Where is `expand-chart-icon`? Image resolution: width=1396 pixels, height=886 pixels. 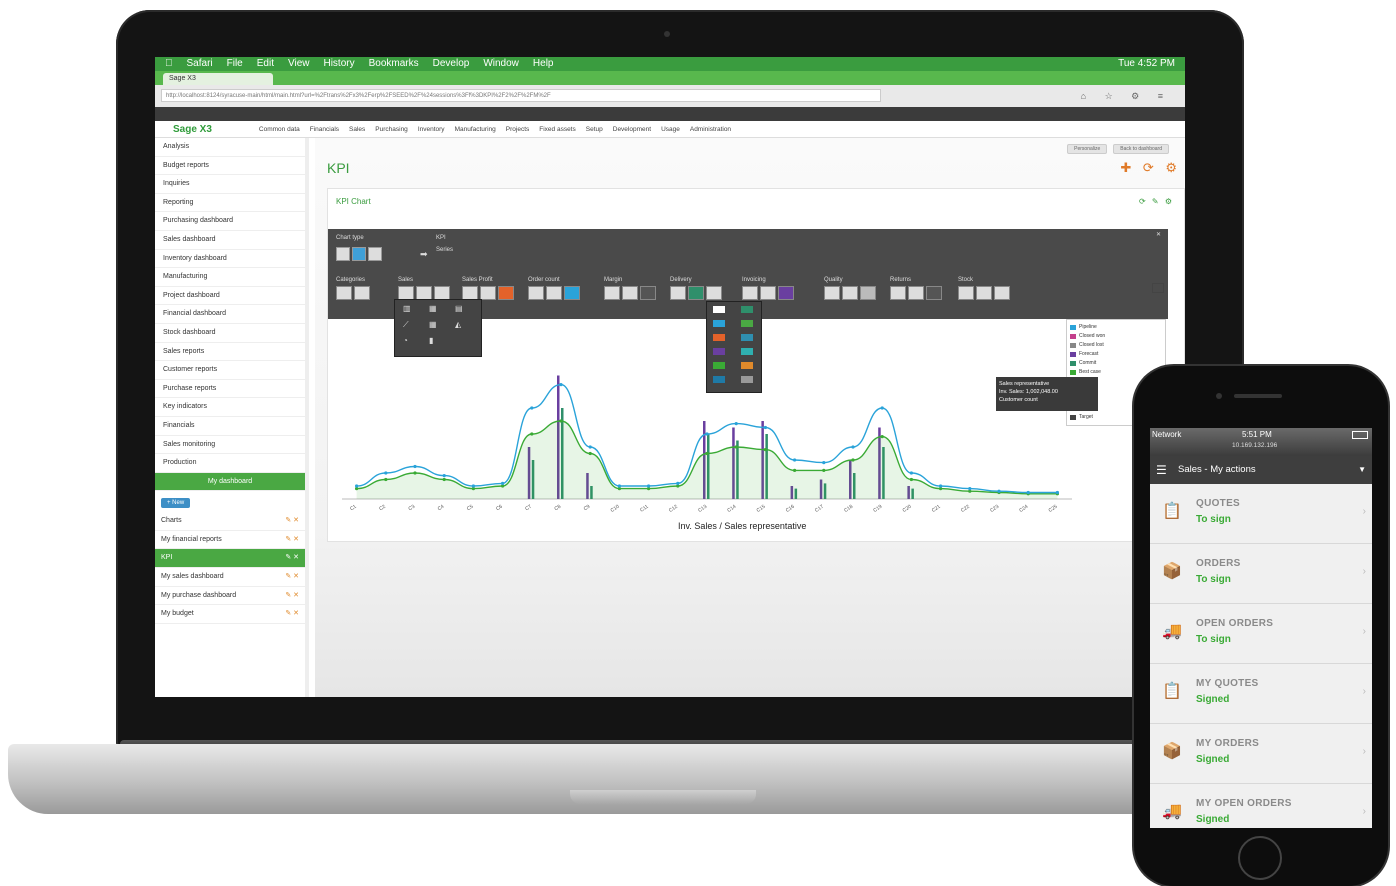 expand-chart-icon is located at coordinates (1158, 288).